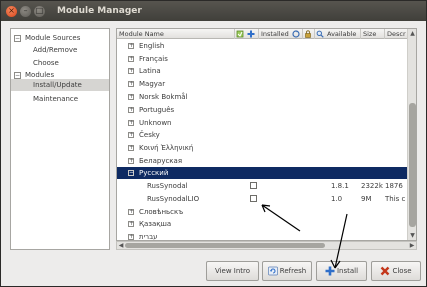  I want to click on tree-item-install-update: Install/Update, so click(60, 85).